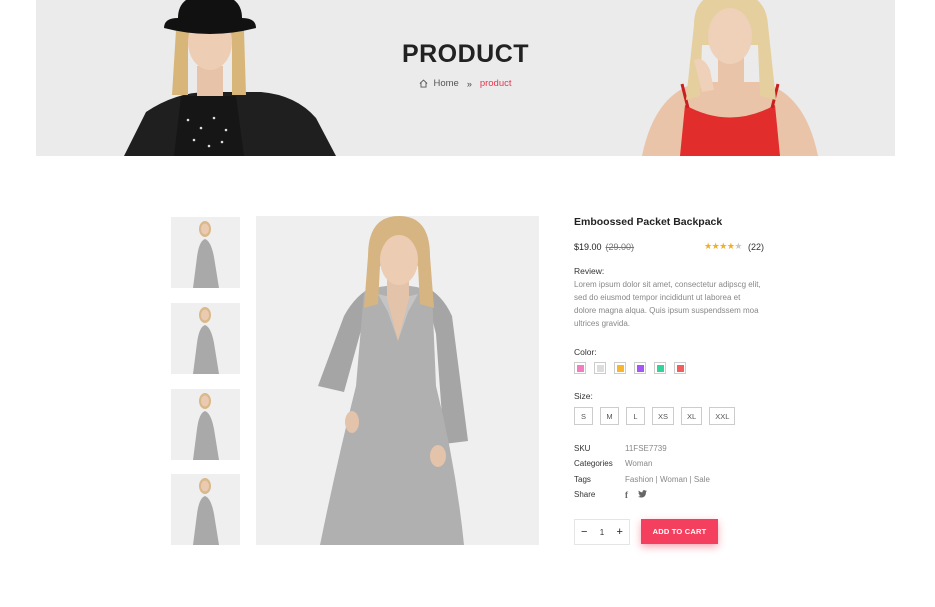 The image size is (935, 607). I want to click on size-options: S M L XS XL XXL, so click(655, 416).